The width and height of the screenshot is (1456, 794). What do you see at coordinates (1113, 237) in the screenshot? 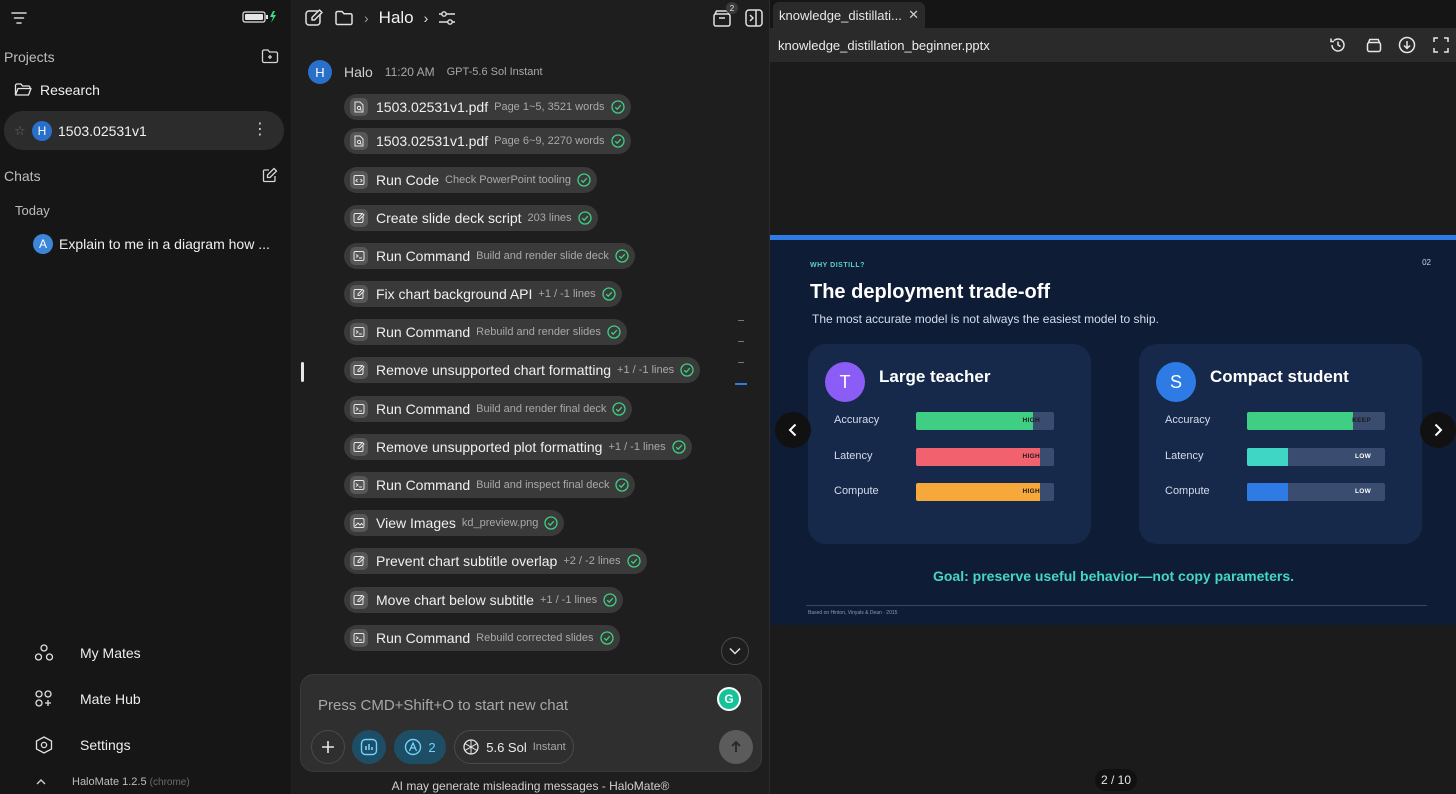
I see `slide-accent-bar` at bounding box center [1113, 237].